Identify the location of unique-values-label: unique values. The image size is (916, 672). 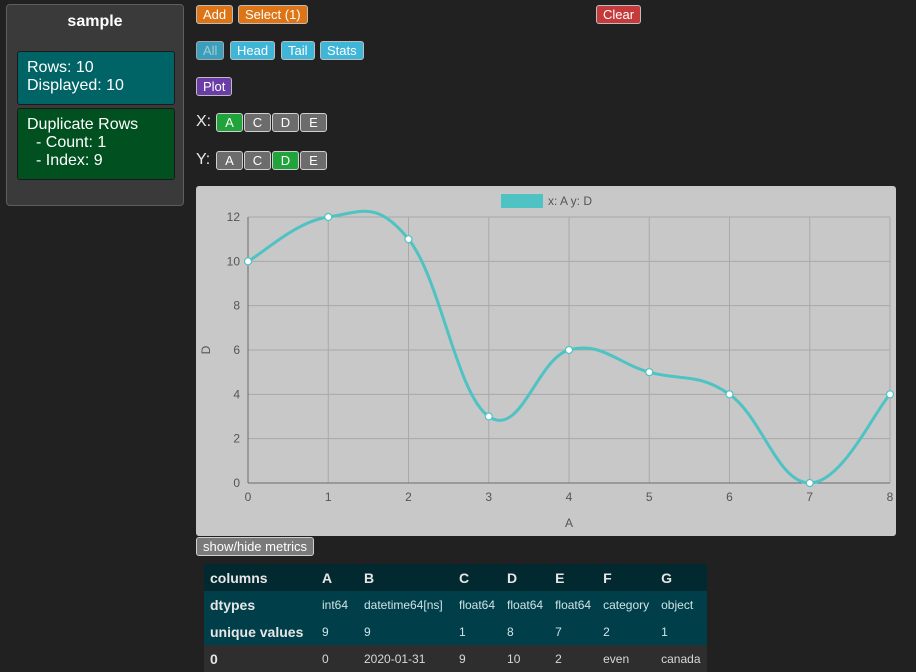
(257, 631).